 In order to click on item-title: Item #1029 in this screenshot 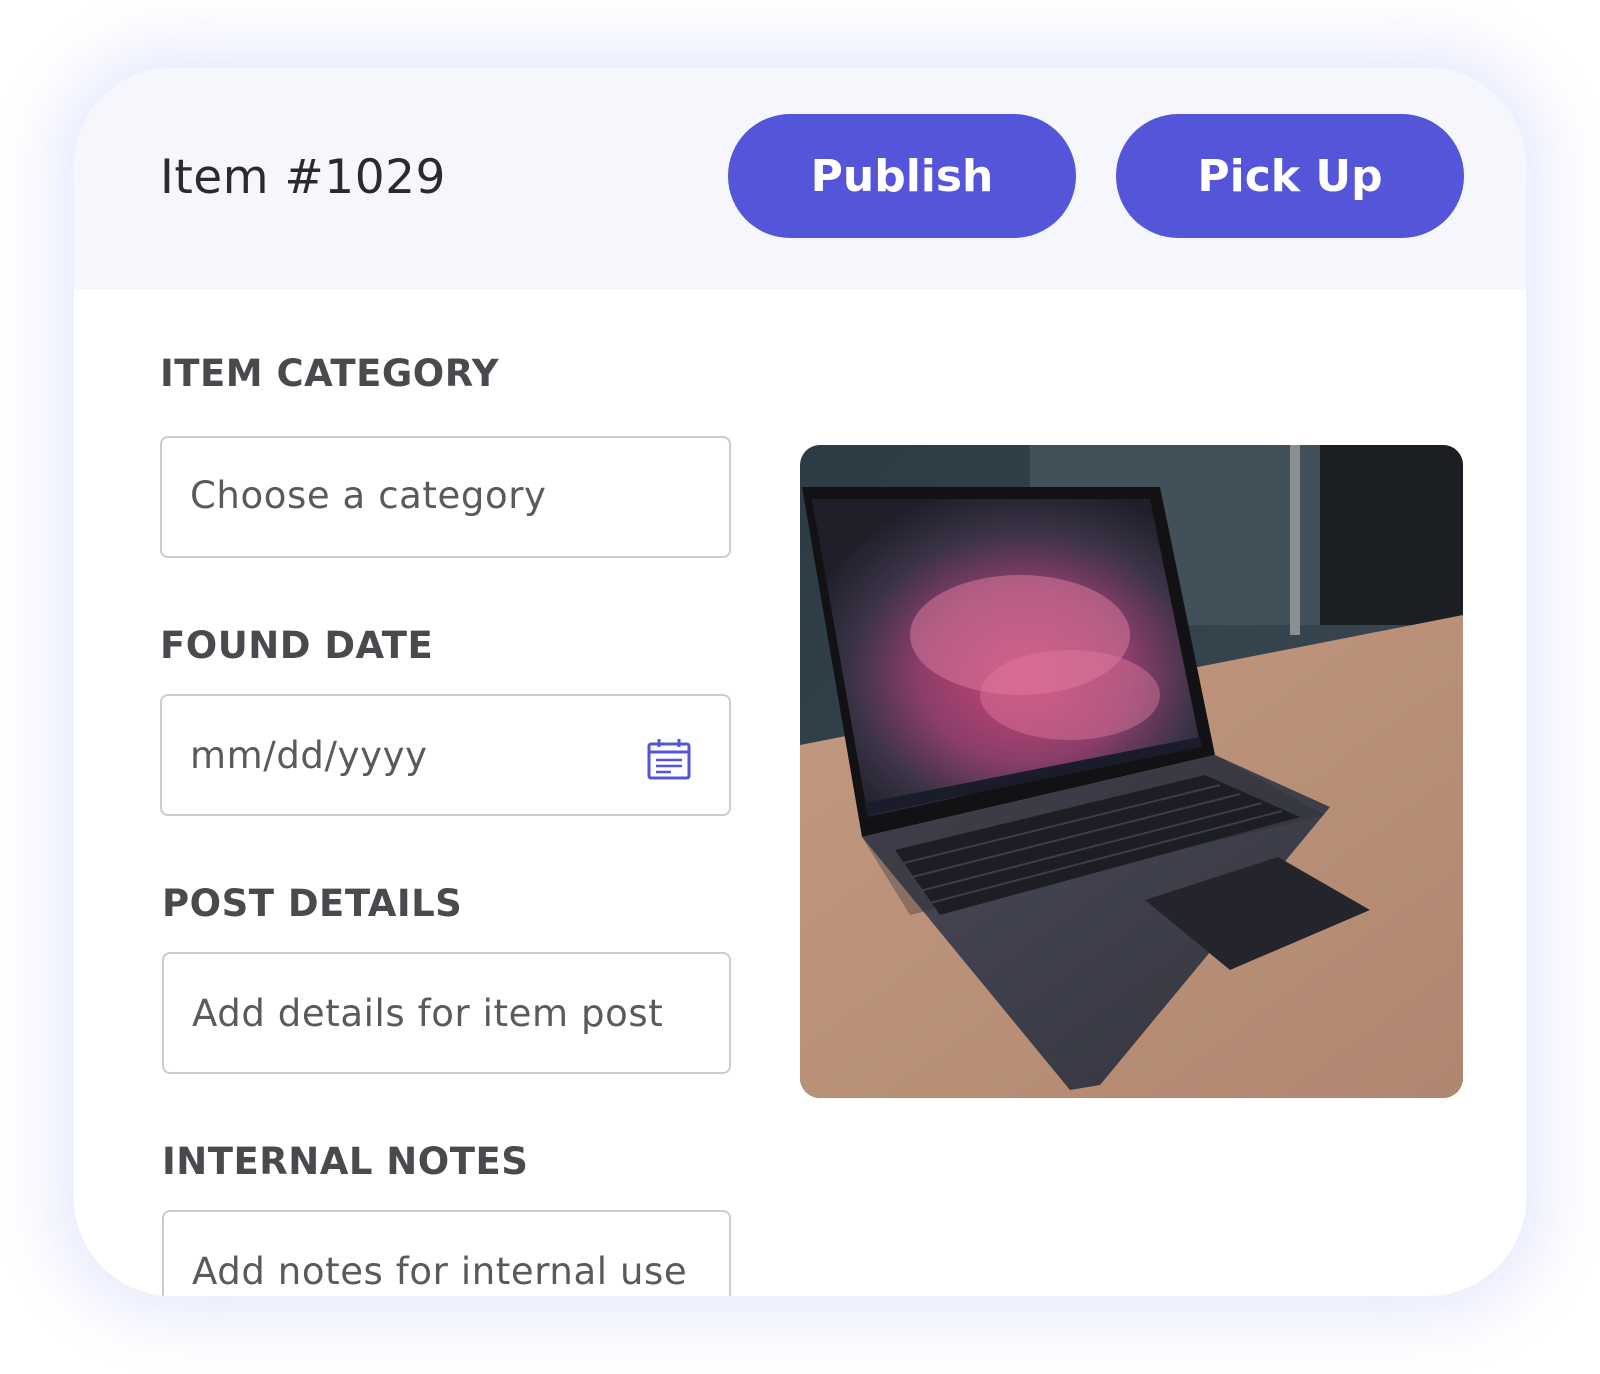, I will do `click(303, 177)`.